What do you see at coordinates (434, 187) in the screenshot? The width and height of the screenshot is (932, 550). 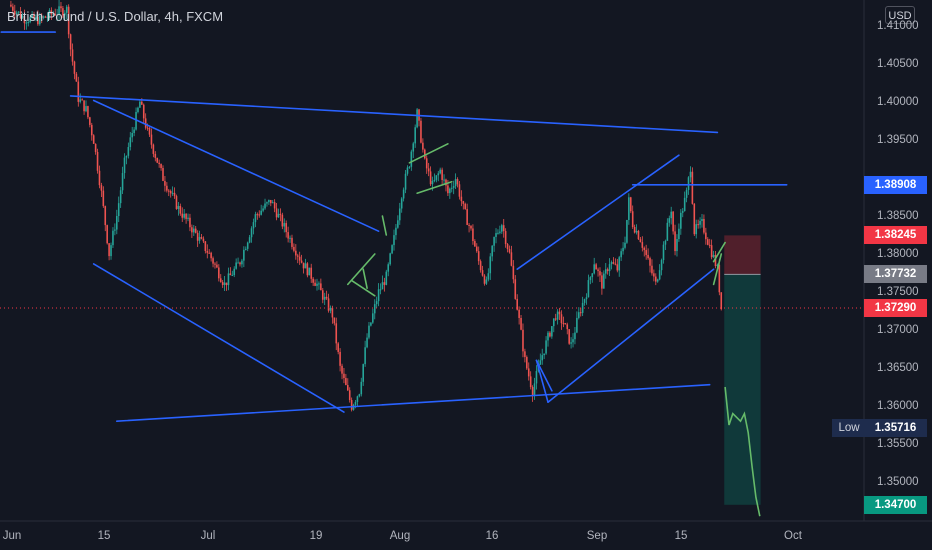 I see `trendline-flag-bottom` at bounding box center [434, 187].